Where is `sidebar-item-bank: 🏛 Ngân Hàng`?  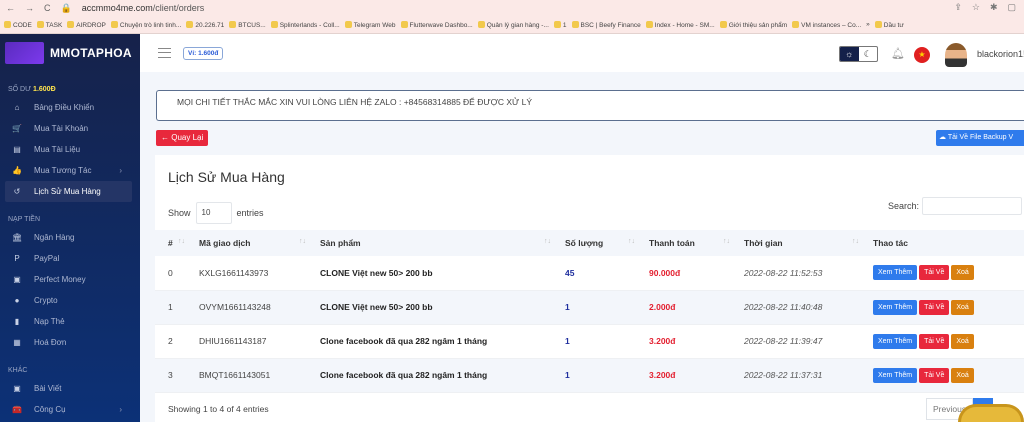 sidebar-item-bank: 🏛 Ngân Hàng is located at coordinates (70, 237).